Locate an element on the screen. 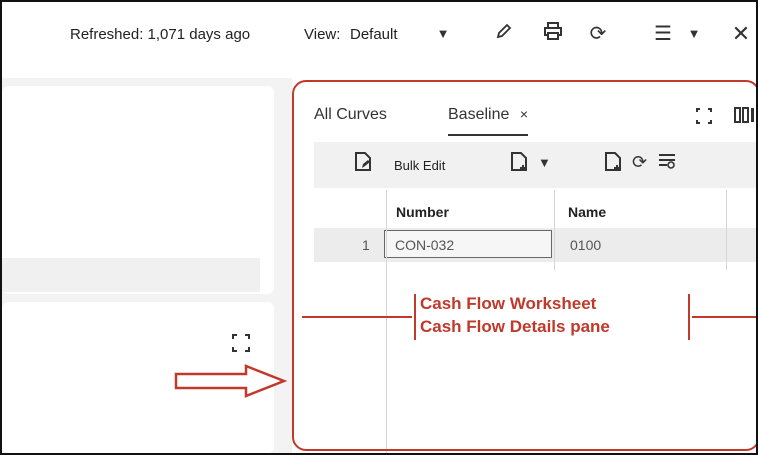  table-row: 1 CON-032 0100 is located at coordinates (535, 245).